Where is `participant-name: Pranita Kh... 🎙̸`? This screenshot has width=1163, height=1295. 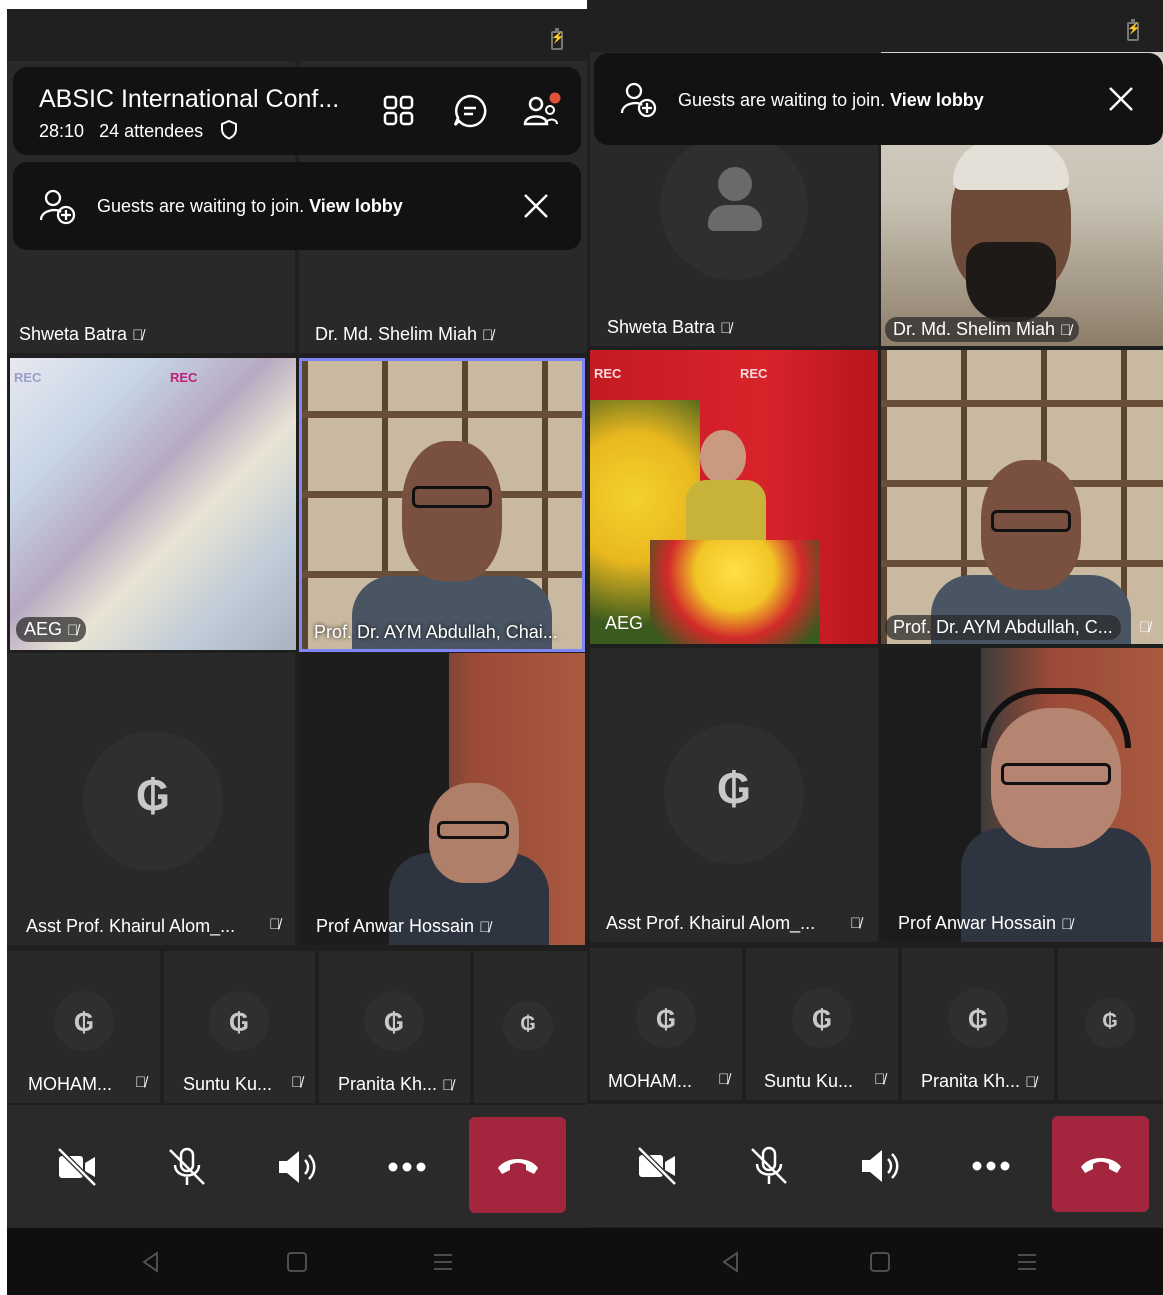 participant-name: Pranita Kh... 🎙̸ is located at coordinates (979, 1081).